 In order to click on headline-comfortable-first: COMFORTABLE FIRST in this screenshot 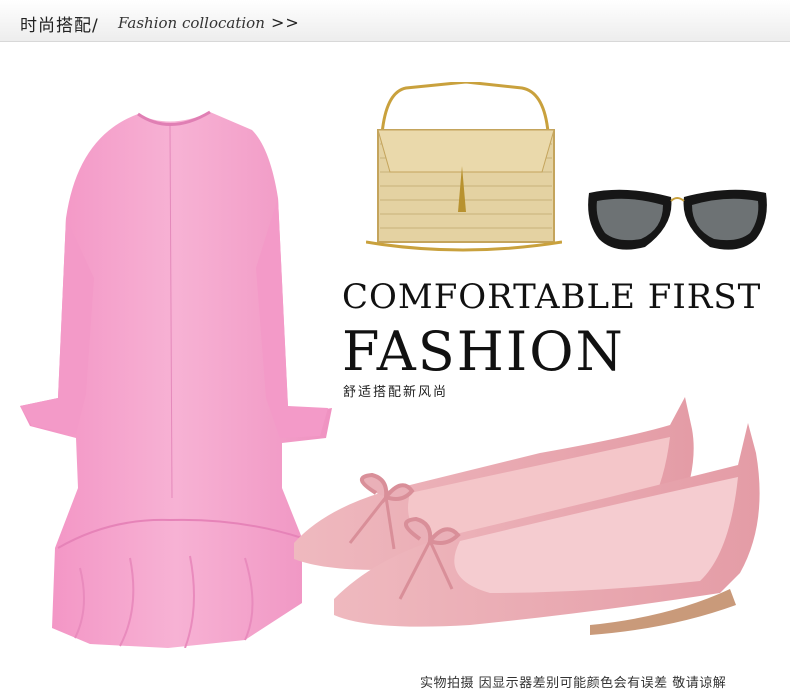, I will do `click(552, 297)`.